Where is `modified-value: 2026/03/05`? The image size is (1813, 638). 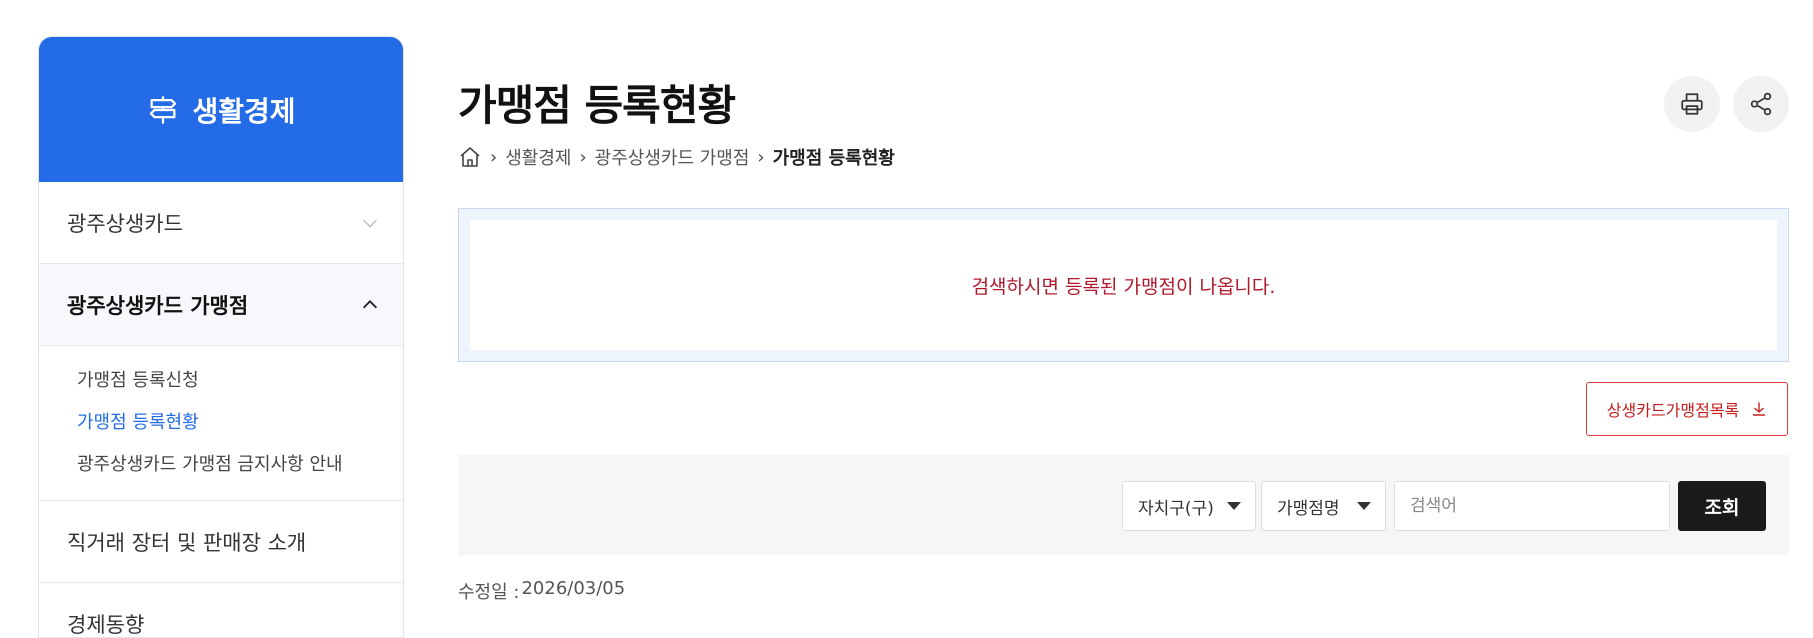 modified-value: 2026/03/05 is located at coordinates (573, 591).